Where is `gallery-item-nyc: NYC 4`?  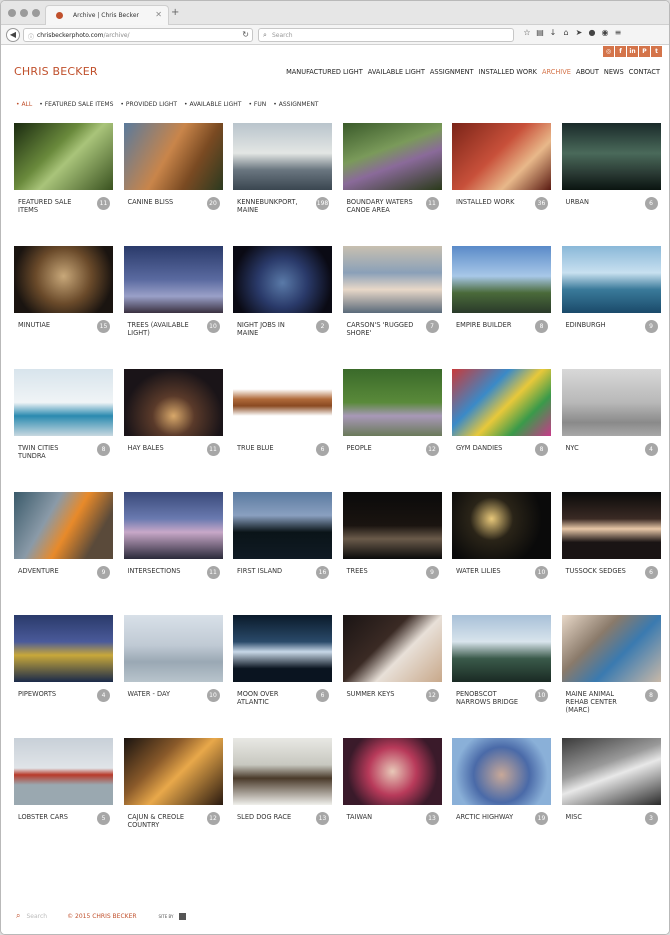
gallery-item-nyc: NYC 4 is located at coordinates (611, 430).